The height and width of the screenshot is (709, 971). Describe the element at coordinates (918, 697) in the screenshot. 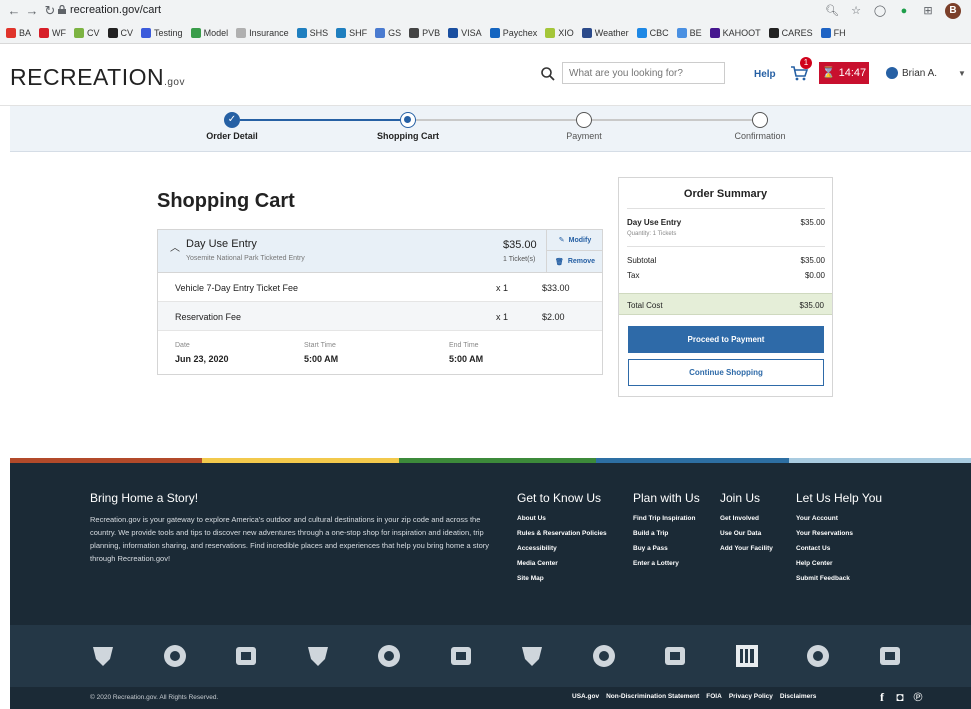

I see `pinterest-icon: ℗` at that location.